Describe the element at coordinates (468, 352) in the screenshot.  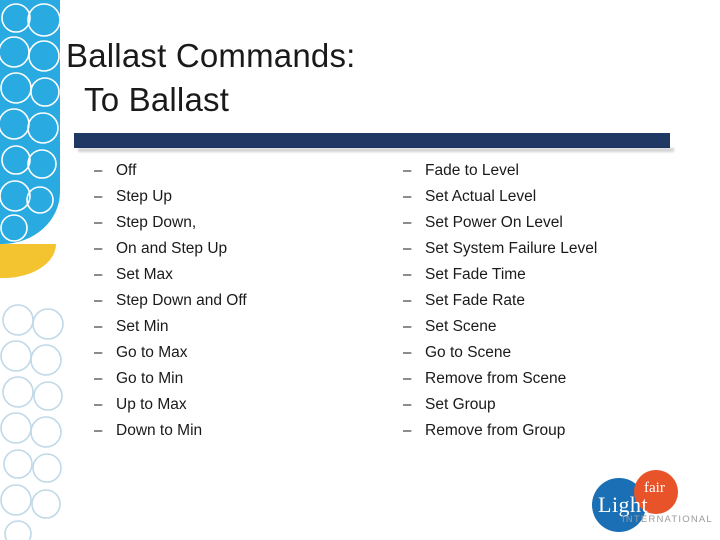
I see `list-item-label: Go to Scene` at that location.